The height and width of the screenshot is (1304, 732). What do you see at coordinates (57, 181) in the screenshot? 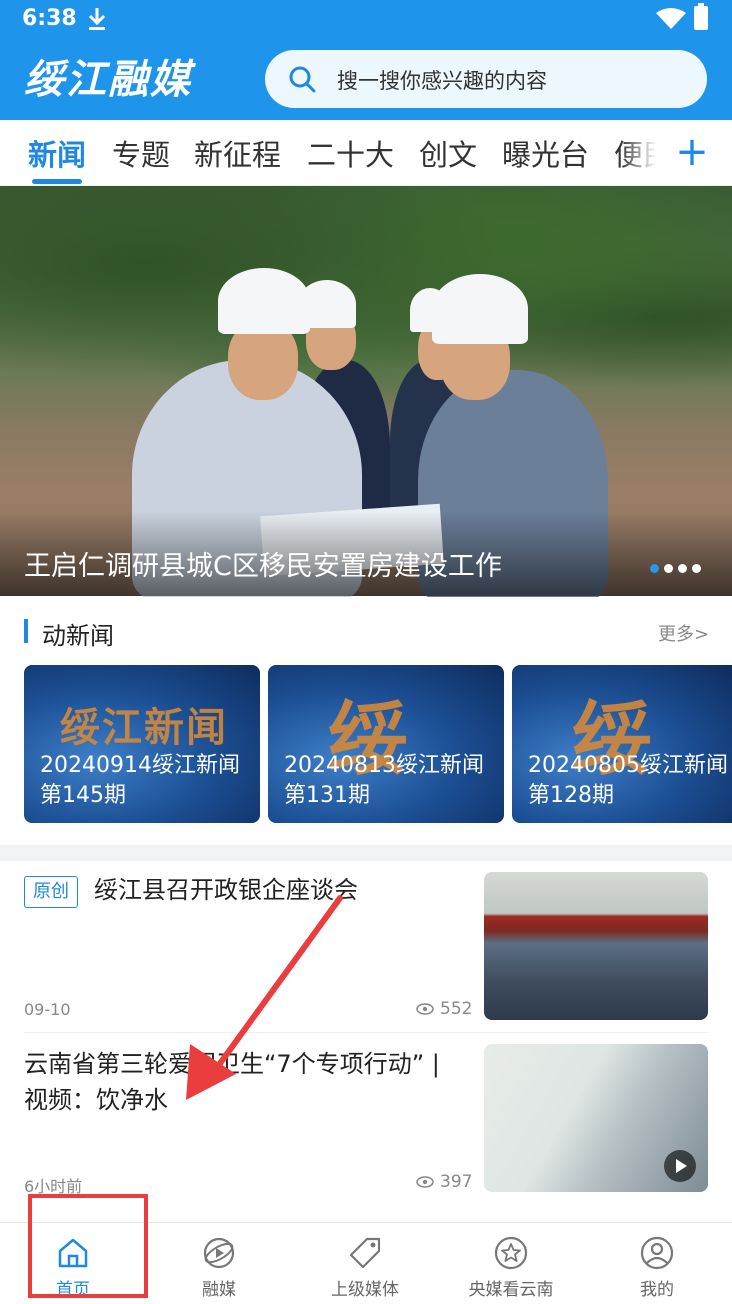
I see `active-tab-indicator` at bounding box center [57, 181].